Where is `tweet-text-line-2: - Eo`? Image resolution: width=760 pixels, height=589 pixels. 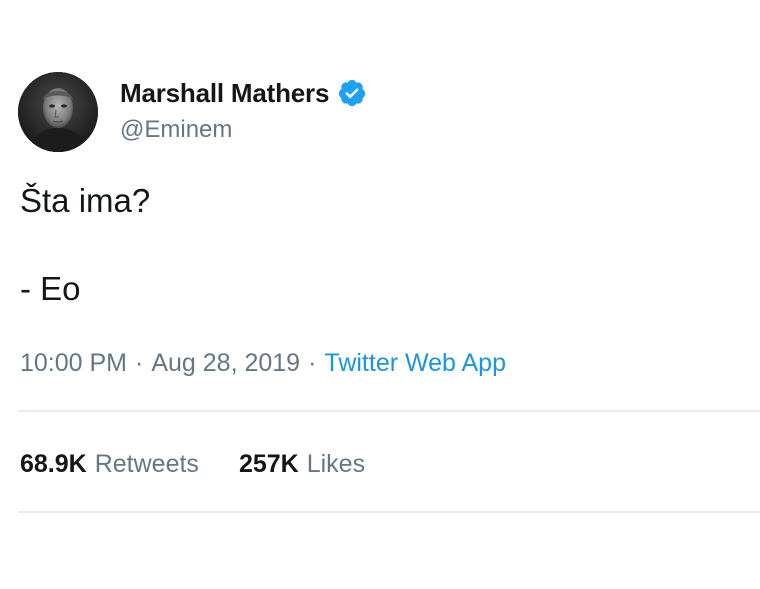
tweet-text-line-2: - Eo is located at coordinates (50, 288).